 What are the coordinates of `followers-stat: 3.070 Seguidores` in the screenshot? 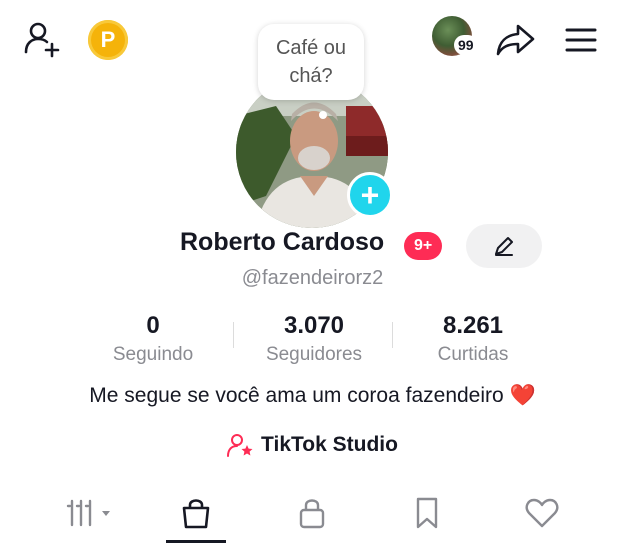 It's located at (314, 339).